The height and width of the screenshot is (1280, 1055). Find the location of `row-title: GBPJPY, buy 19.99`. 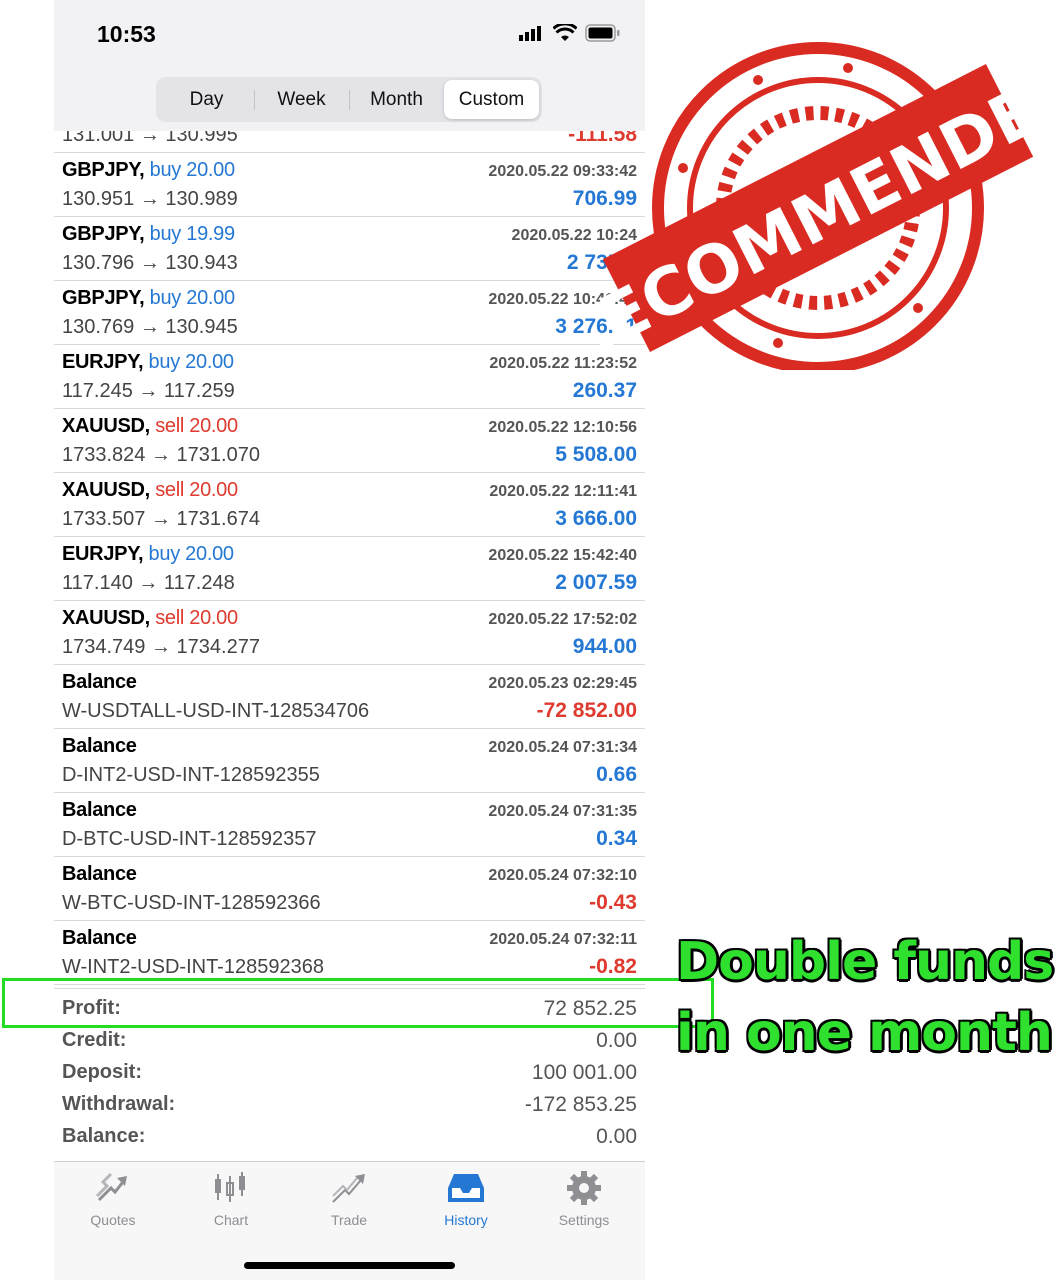

row-title: GBPJPY, buy 19.99 is located at coordinates (148, 234).